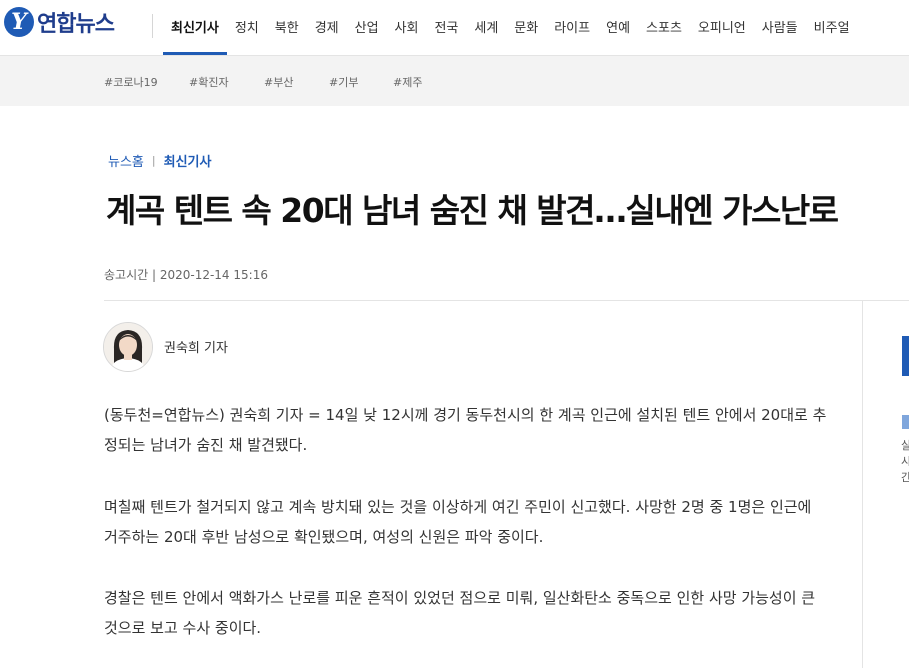 Image resolution: width=909 pixels, height=668 pixels. Describe the element at coordinates (472, 210) in the screenshot. I see `article-headline: 계곡 텐트 속 20대 남녀 숨진 채 발견…실내엔 가스난로` at that location.